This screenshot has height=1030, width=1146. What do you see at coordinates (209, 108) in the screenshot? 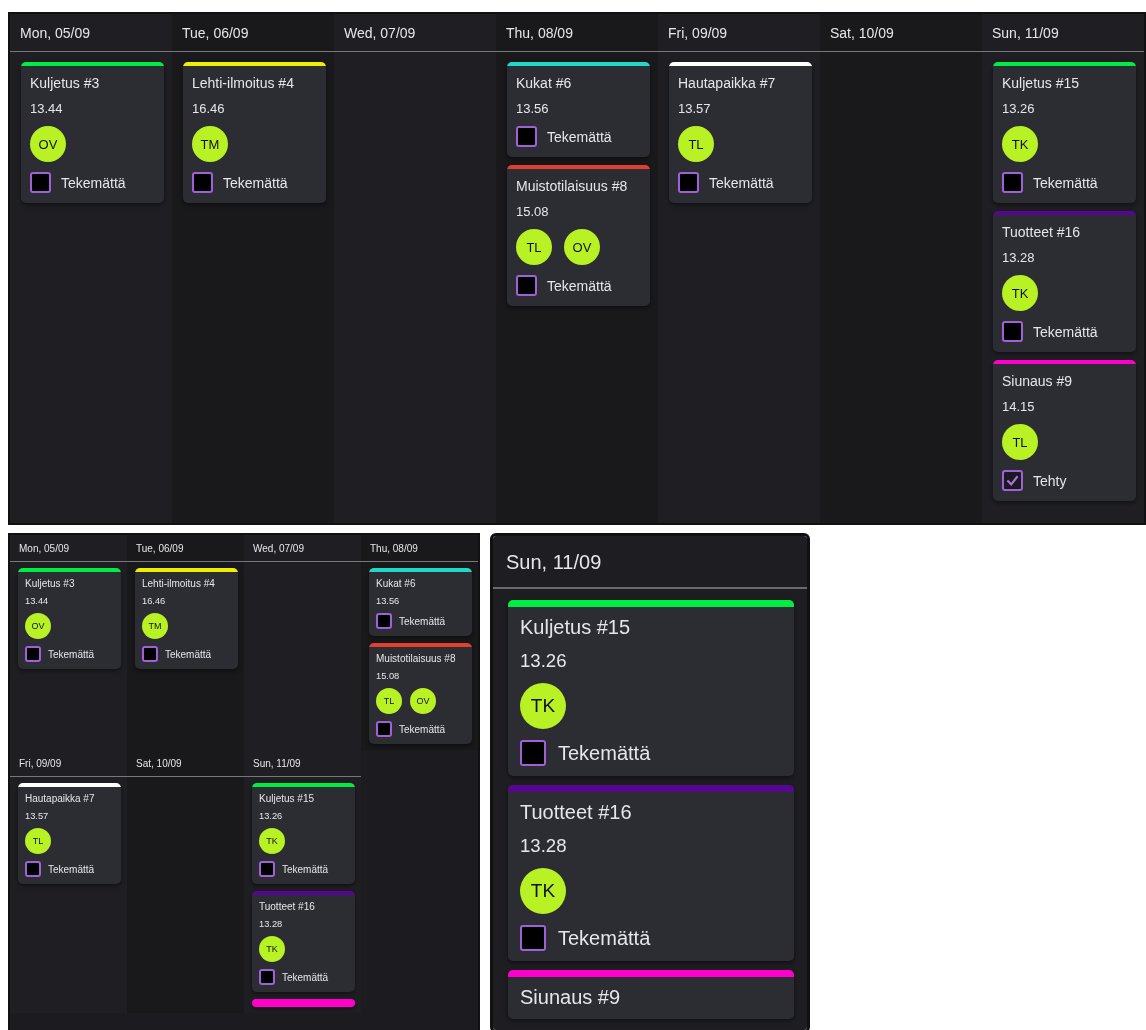
I see `event-time: 16.46` at bounding box center [209, 108].